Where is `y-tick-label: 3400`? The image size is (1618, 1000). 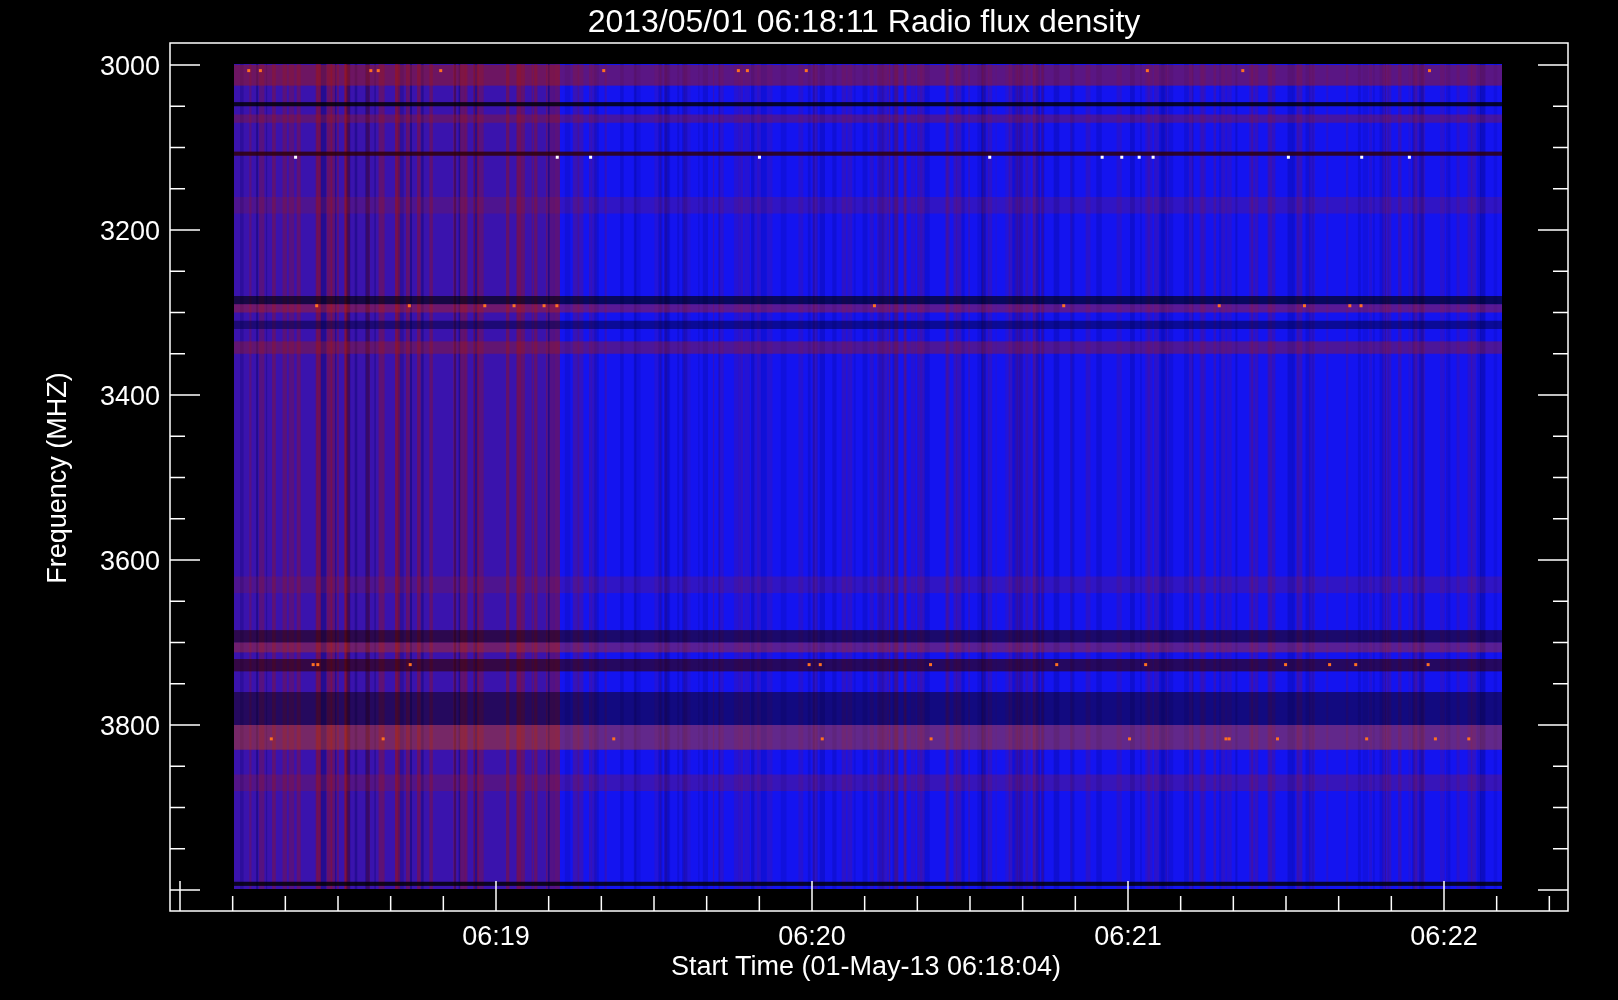 y-tick-label: 3400 is located at coordinates (129, 396).